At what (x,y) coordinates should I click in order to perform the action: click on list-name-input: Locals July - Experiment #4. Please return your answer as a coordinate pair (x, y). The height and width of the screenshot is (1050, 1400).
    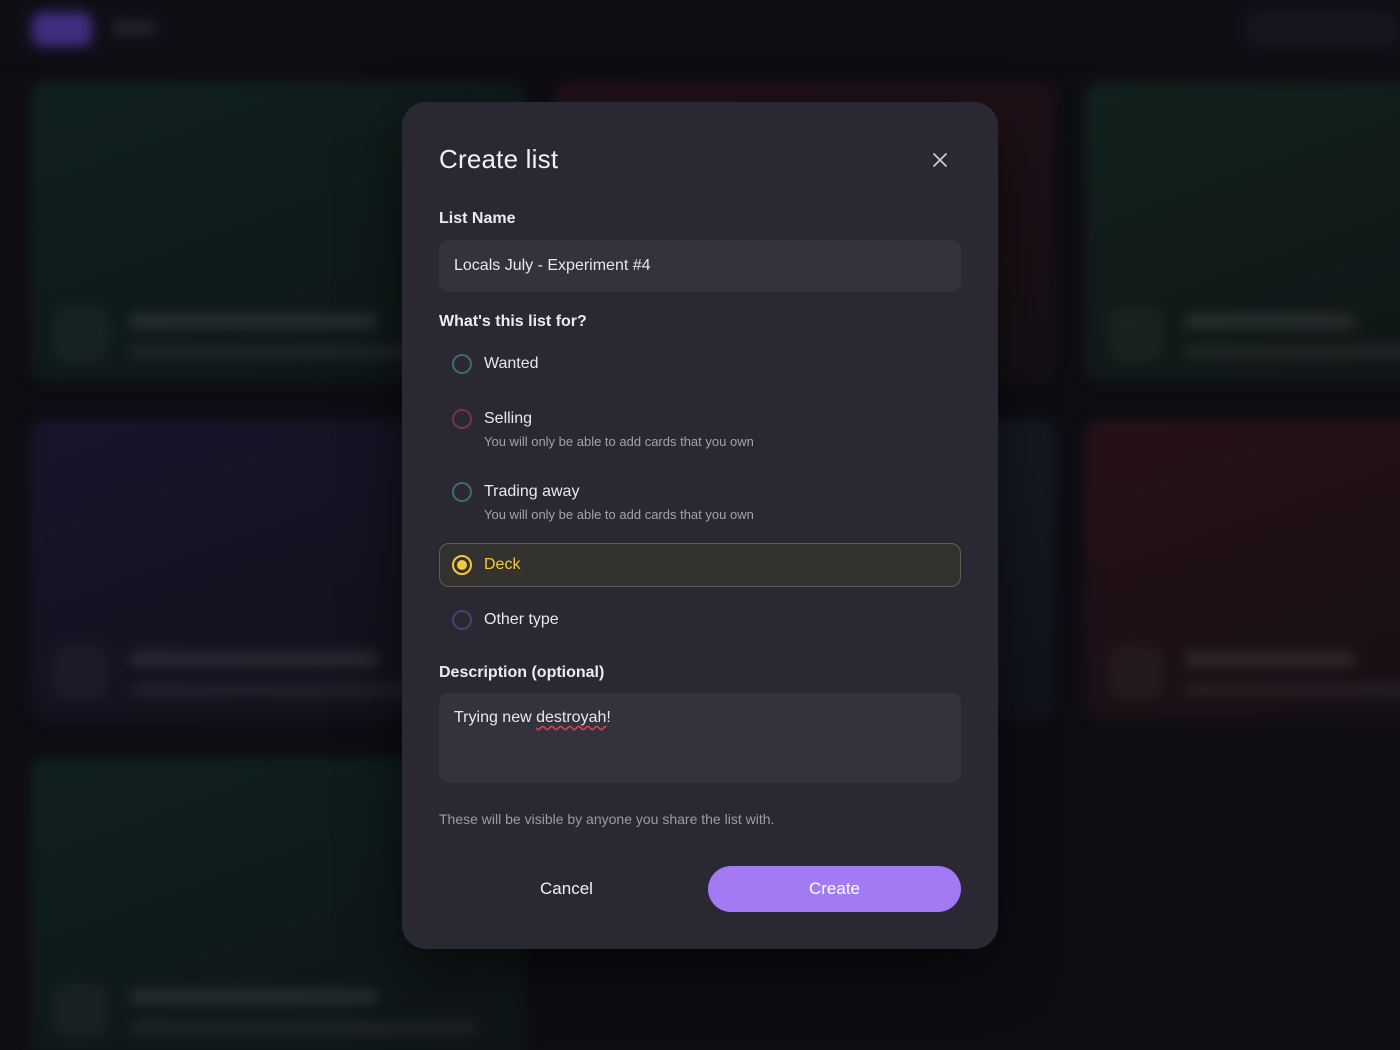
    Looking at the image, I should click on (700, 266).